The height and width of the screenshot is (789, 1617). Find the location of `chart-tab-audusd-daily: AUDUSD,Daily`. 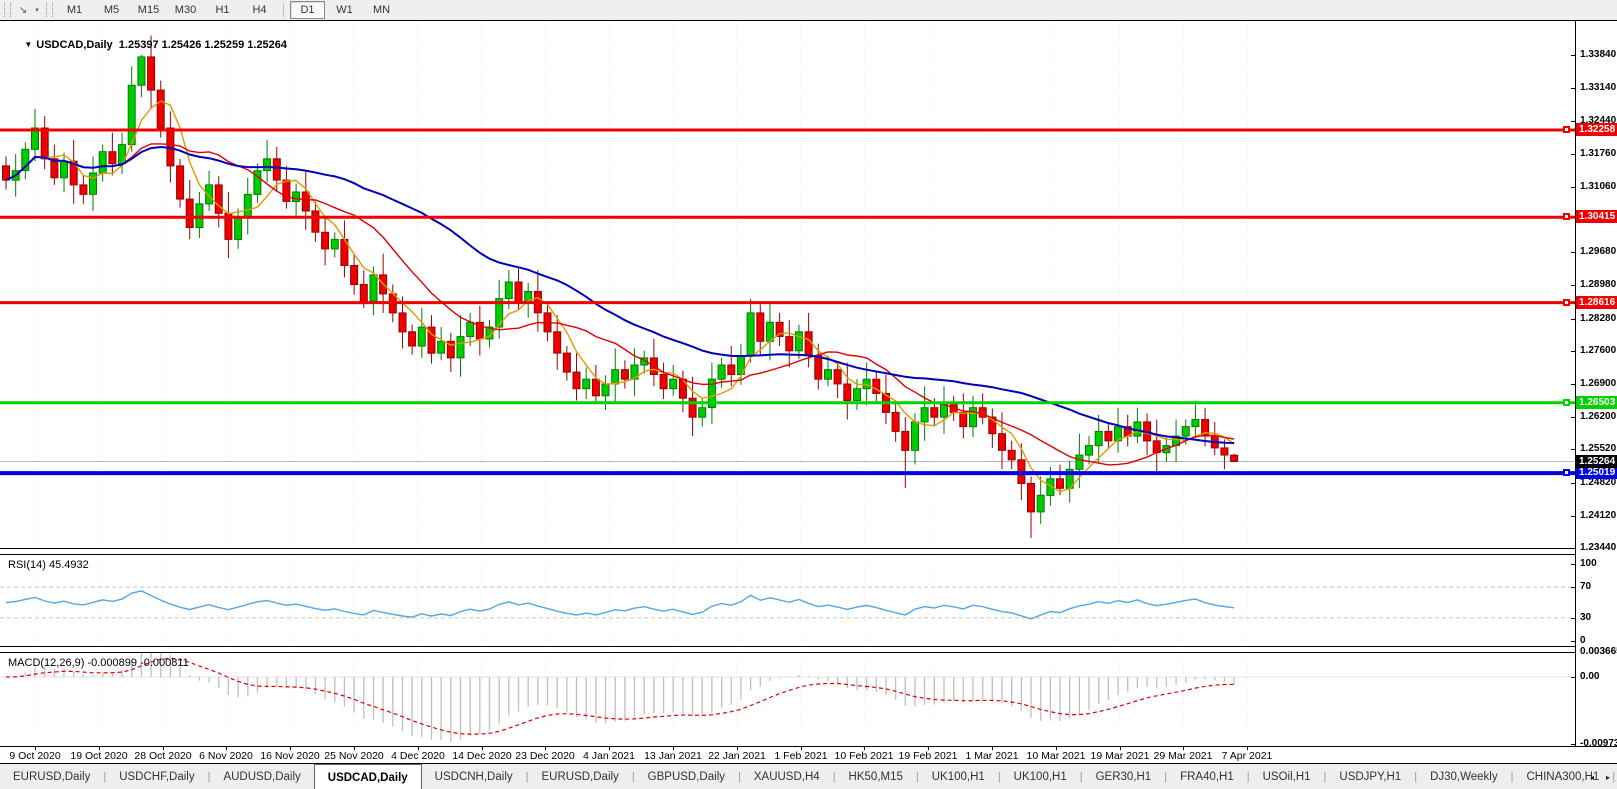

chart-tab-audusd-daily: AUDUSD,Daily is located at coordinates (261, 776).